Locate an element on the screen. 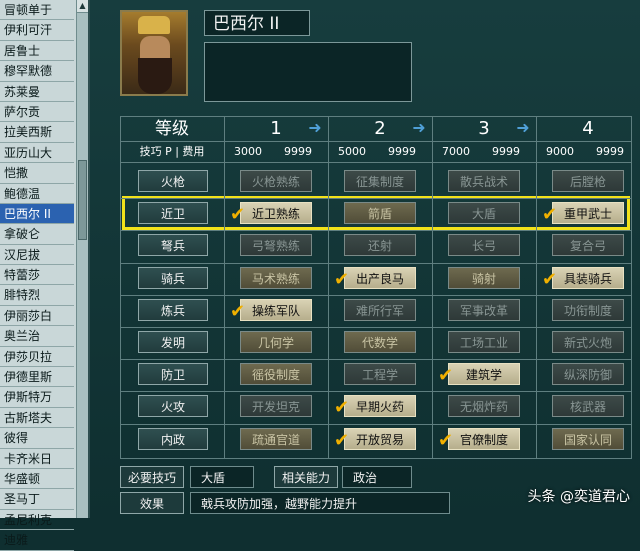 Image resolution: width=640 pixels, height=551 pixels. skill-button: 火枪熟练 is located at coordinates (276, 181).